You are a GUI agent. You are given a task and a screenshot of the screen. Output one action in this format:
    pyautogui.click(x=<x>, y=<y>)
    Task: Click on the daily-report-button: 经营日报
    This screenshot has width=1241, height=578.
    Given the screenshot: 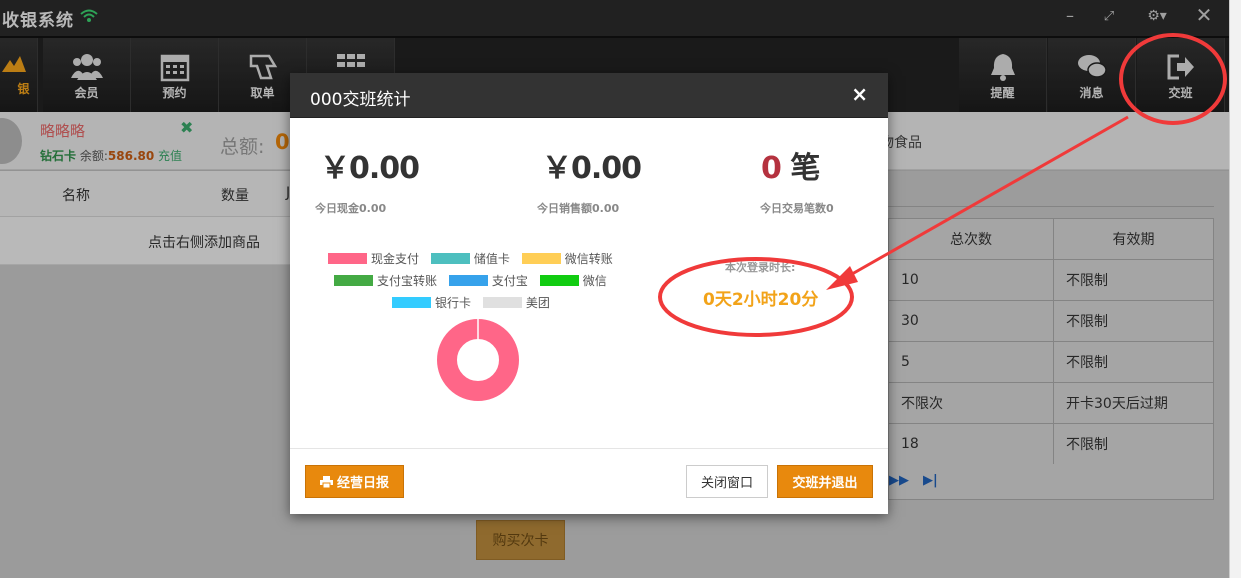 What is the action you would take?
    pyautogui.click(x=354, y=481)
    